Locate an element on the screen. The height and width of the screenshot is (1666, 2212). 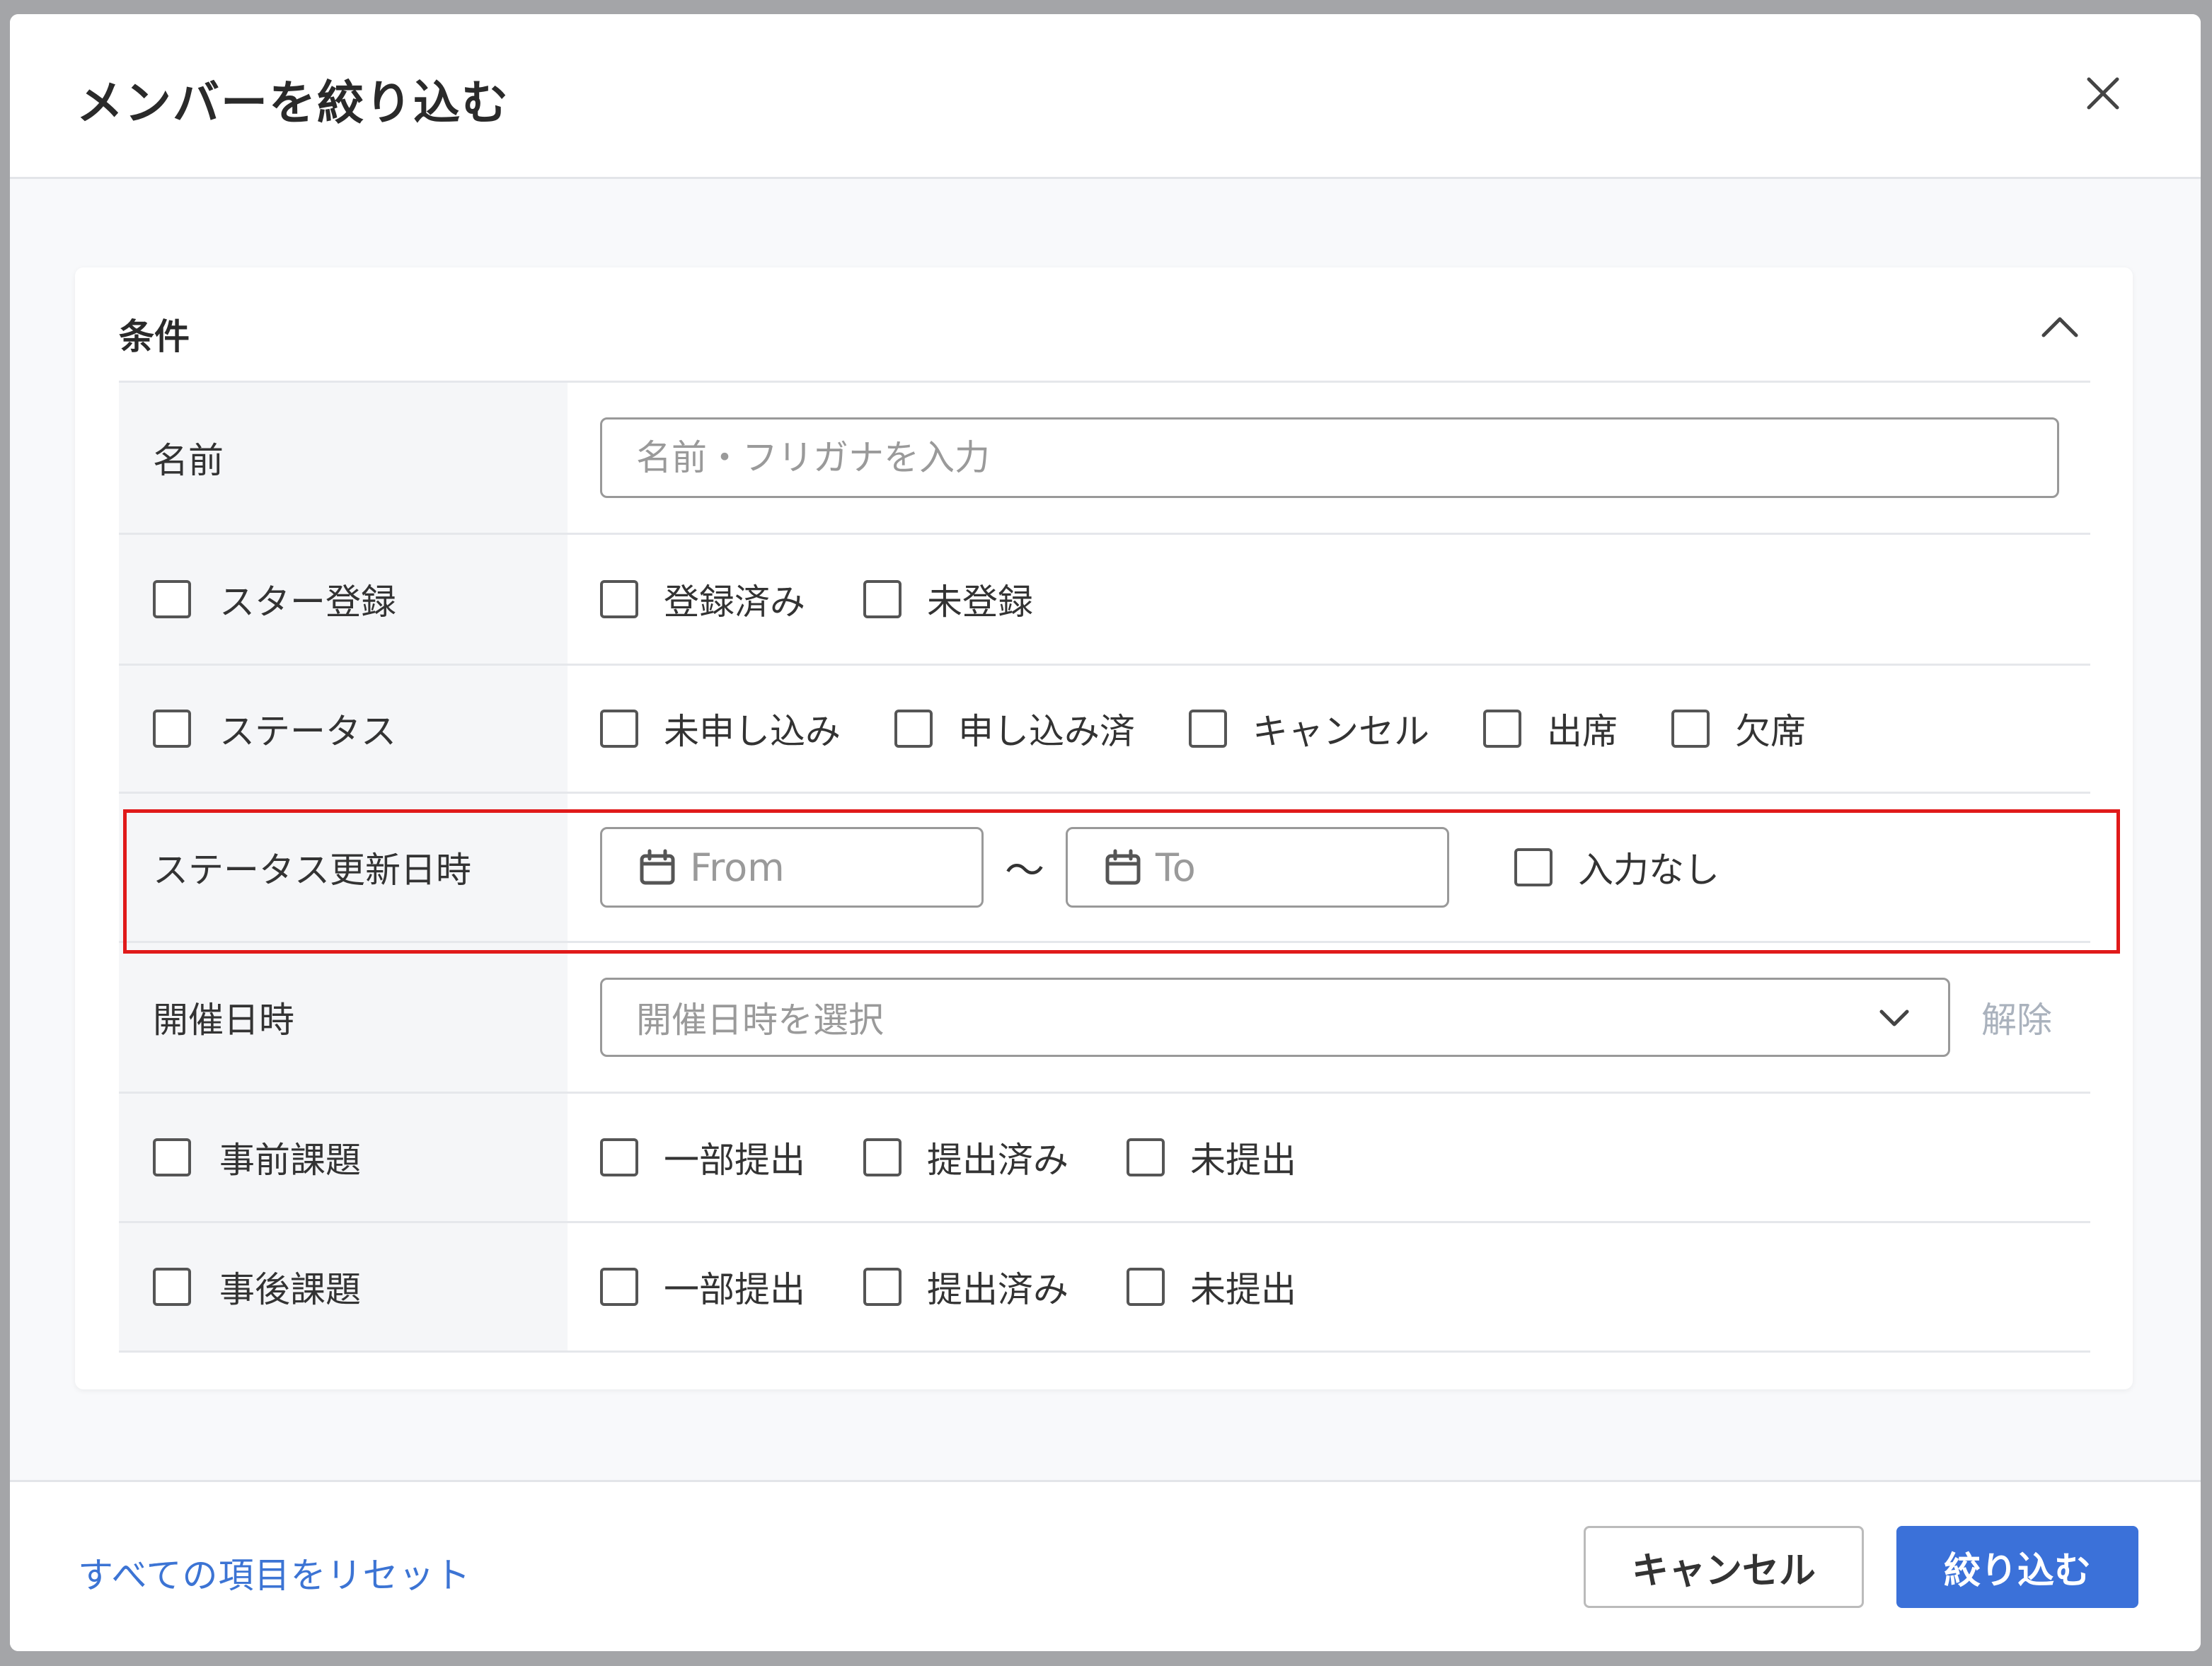
pre-task-option-partial: 一部提出 is located at coordinates (702, 1157).